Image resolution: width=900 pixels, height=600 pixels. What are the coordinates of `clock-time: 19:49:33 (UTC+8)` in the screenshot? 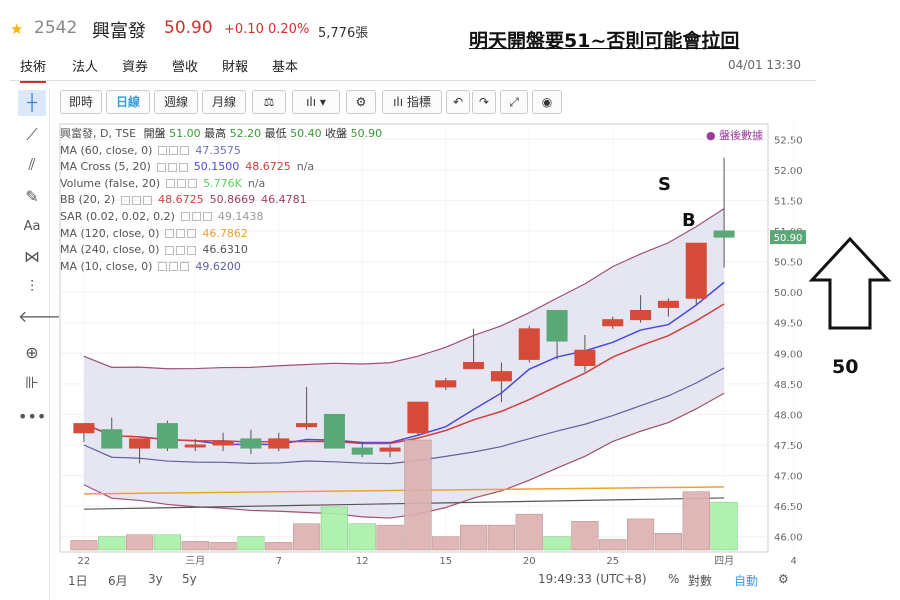 It's located at (592, 579).